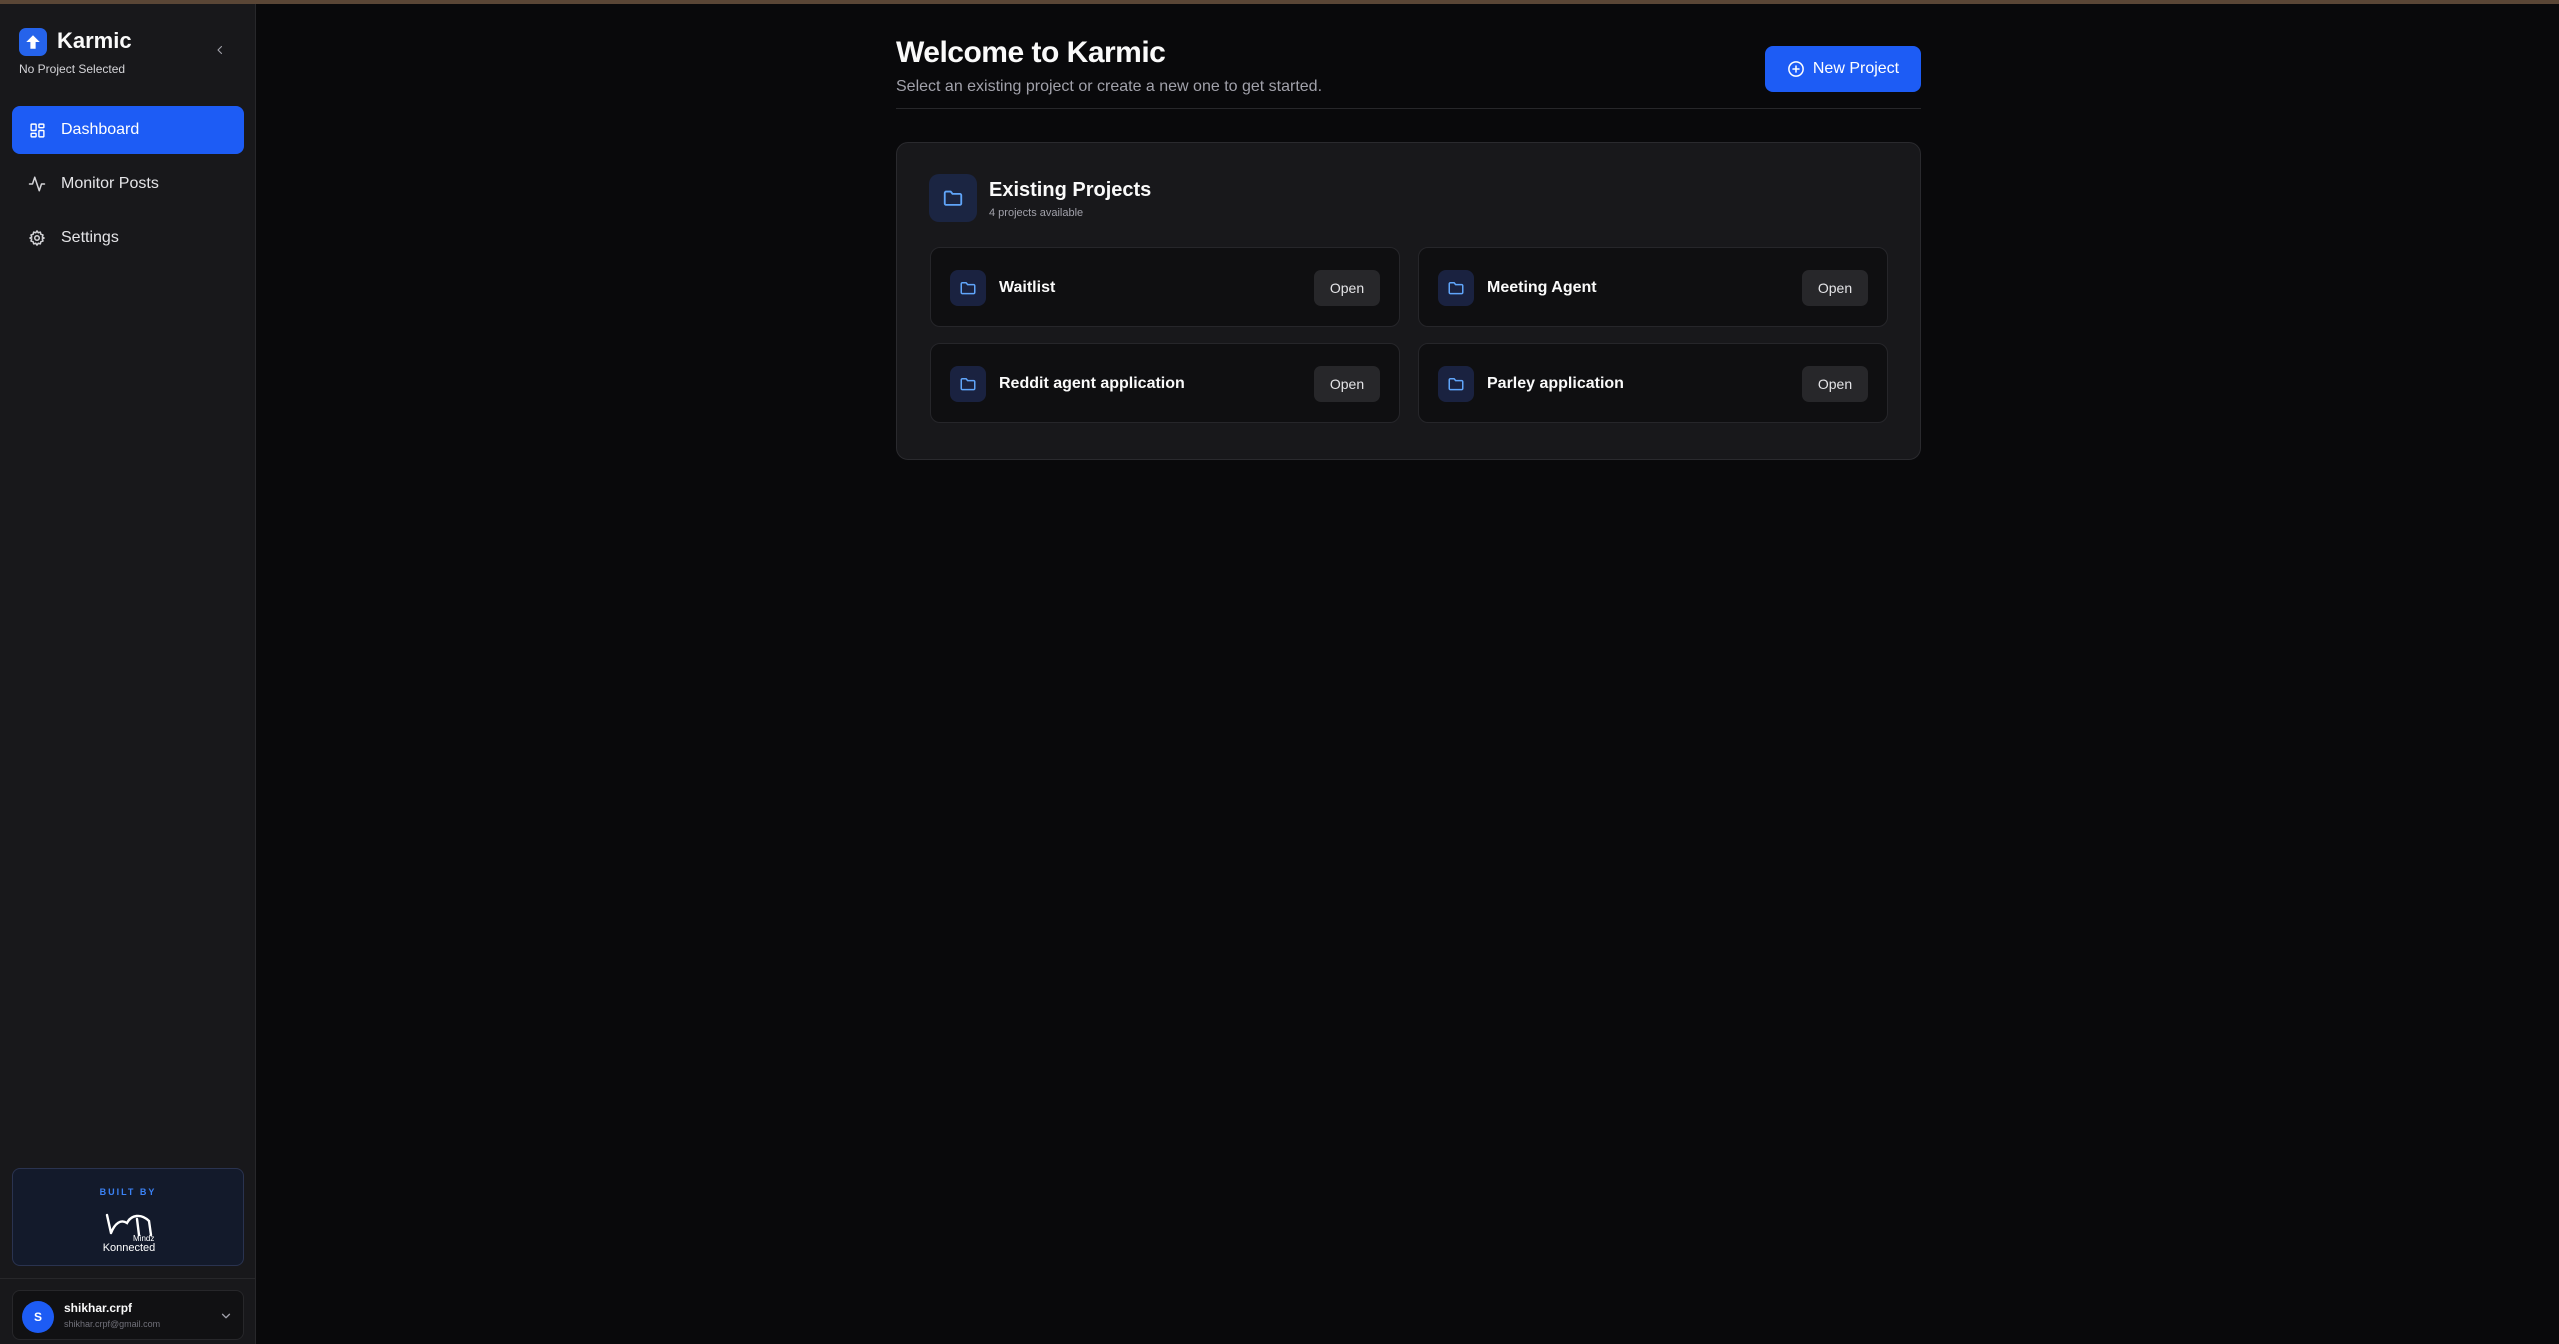 Image resolution: width=2559 pixels, height=1344 pixels. Describe the element at coordinates (90, 237) in the screenshot. I see `sidebar-item-label: Settings` at that location.